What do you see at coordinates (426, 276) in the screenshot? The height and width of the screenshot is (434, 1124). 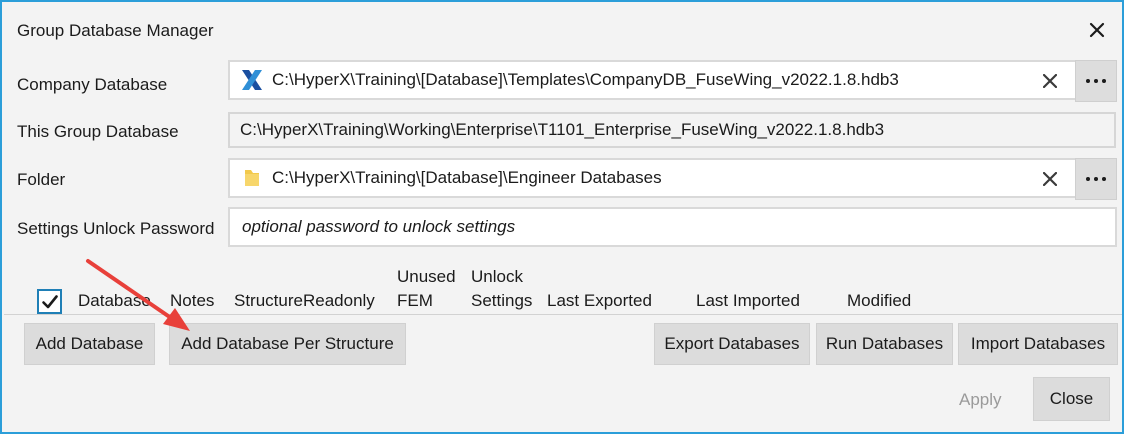 I see `column-header-unused-fem-line1: Unused` at bounding box center [426, 276].